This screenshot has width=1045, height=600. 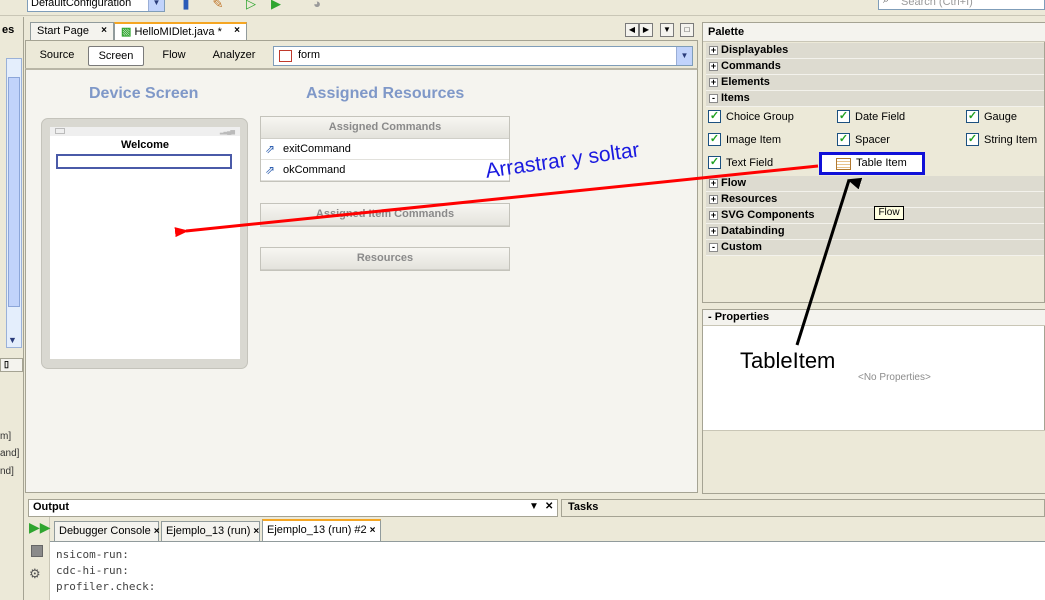 I want to click on run-icon: ▷, so click(x=251, y=6).